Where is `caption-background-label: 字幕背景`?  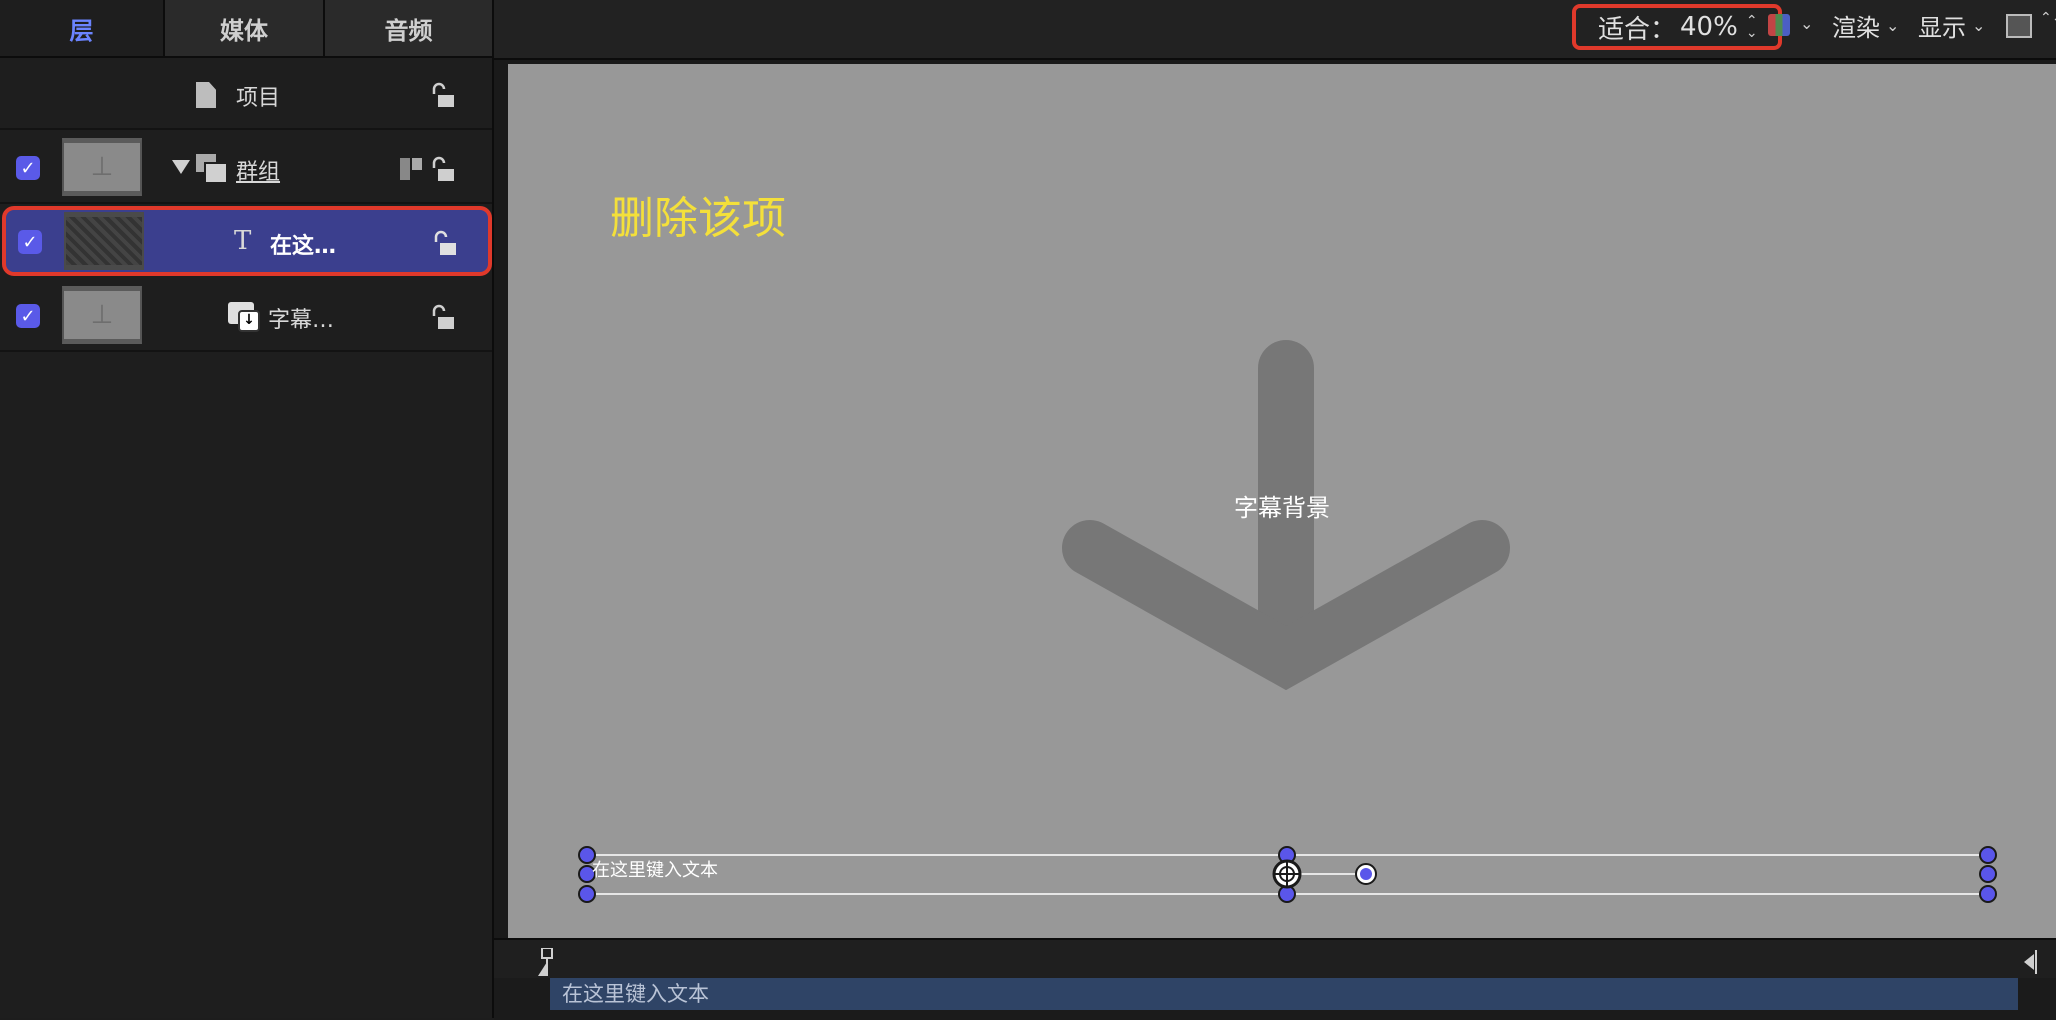
caption-background-label: 字幕背景 is located at coordinates (1282, 508).